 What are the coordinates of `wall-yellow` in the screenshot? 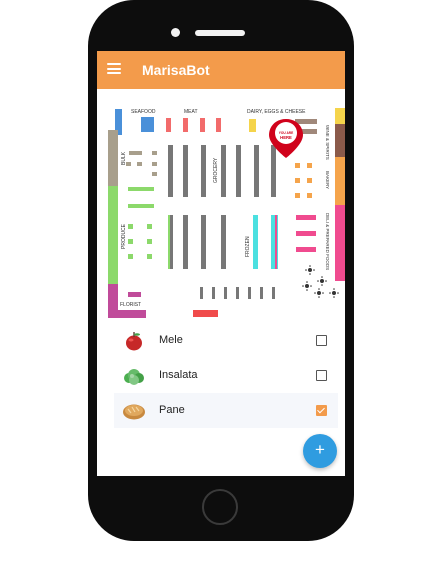 It's located at (340, 116).